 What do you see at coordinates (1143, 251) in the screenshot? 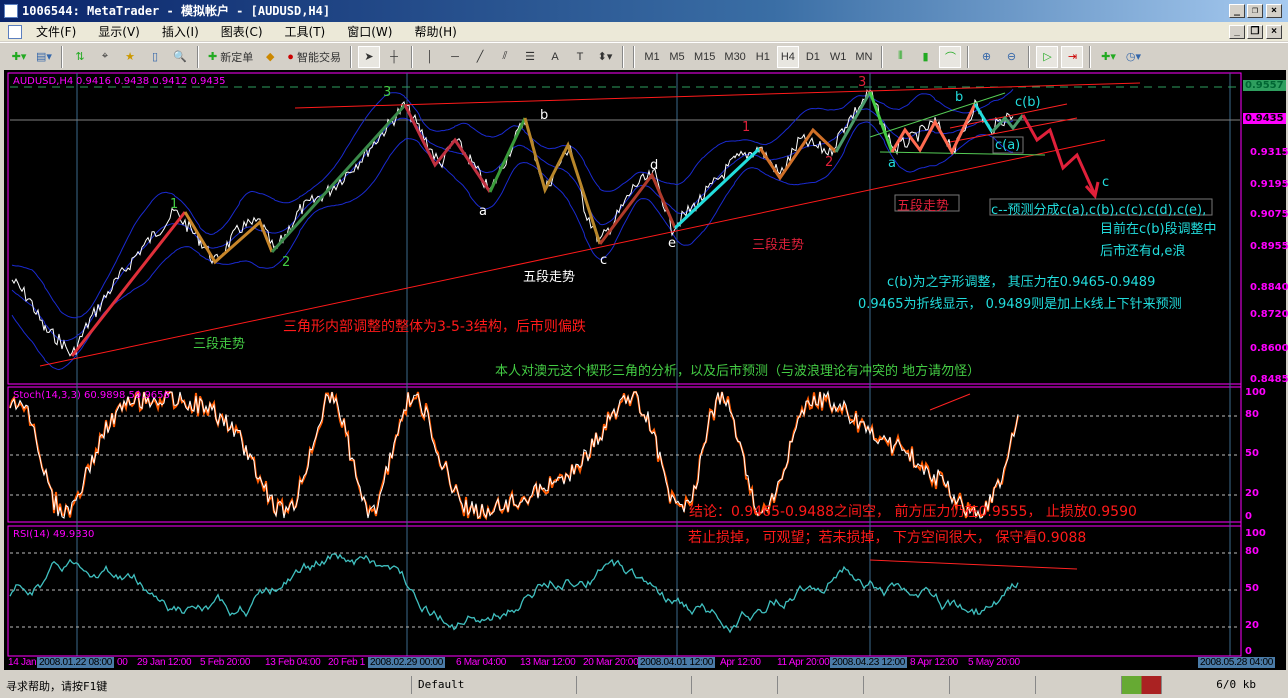
I see `remaining-annotation: 后市还有d,e浪` at bounding box center [1143, 251].